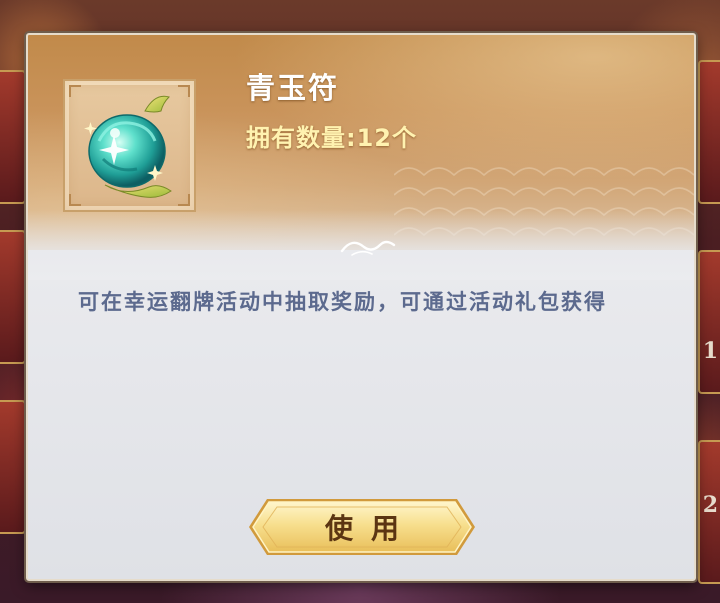 Image resolution: width=720 pixels, height=603 pixels. I want to click on use-button: 使用, so click(362, 527).